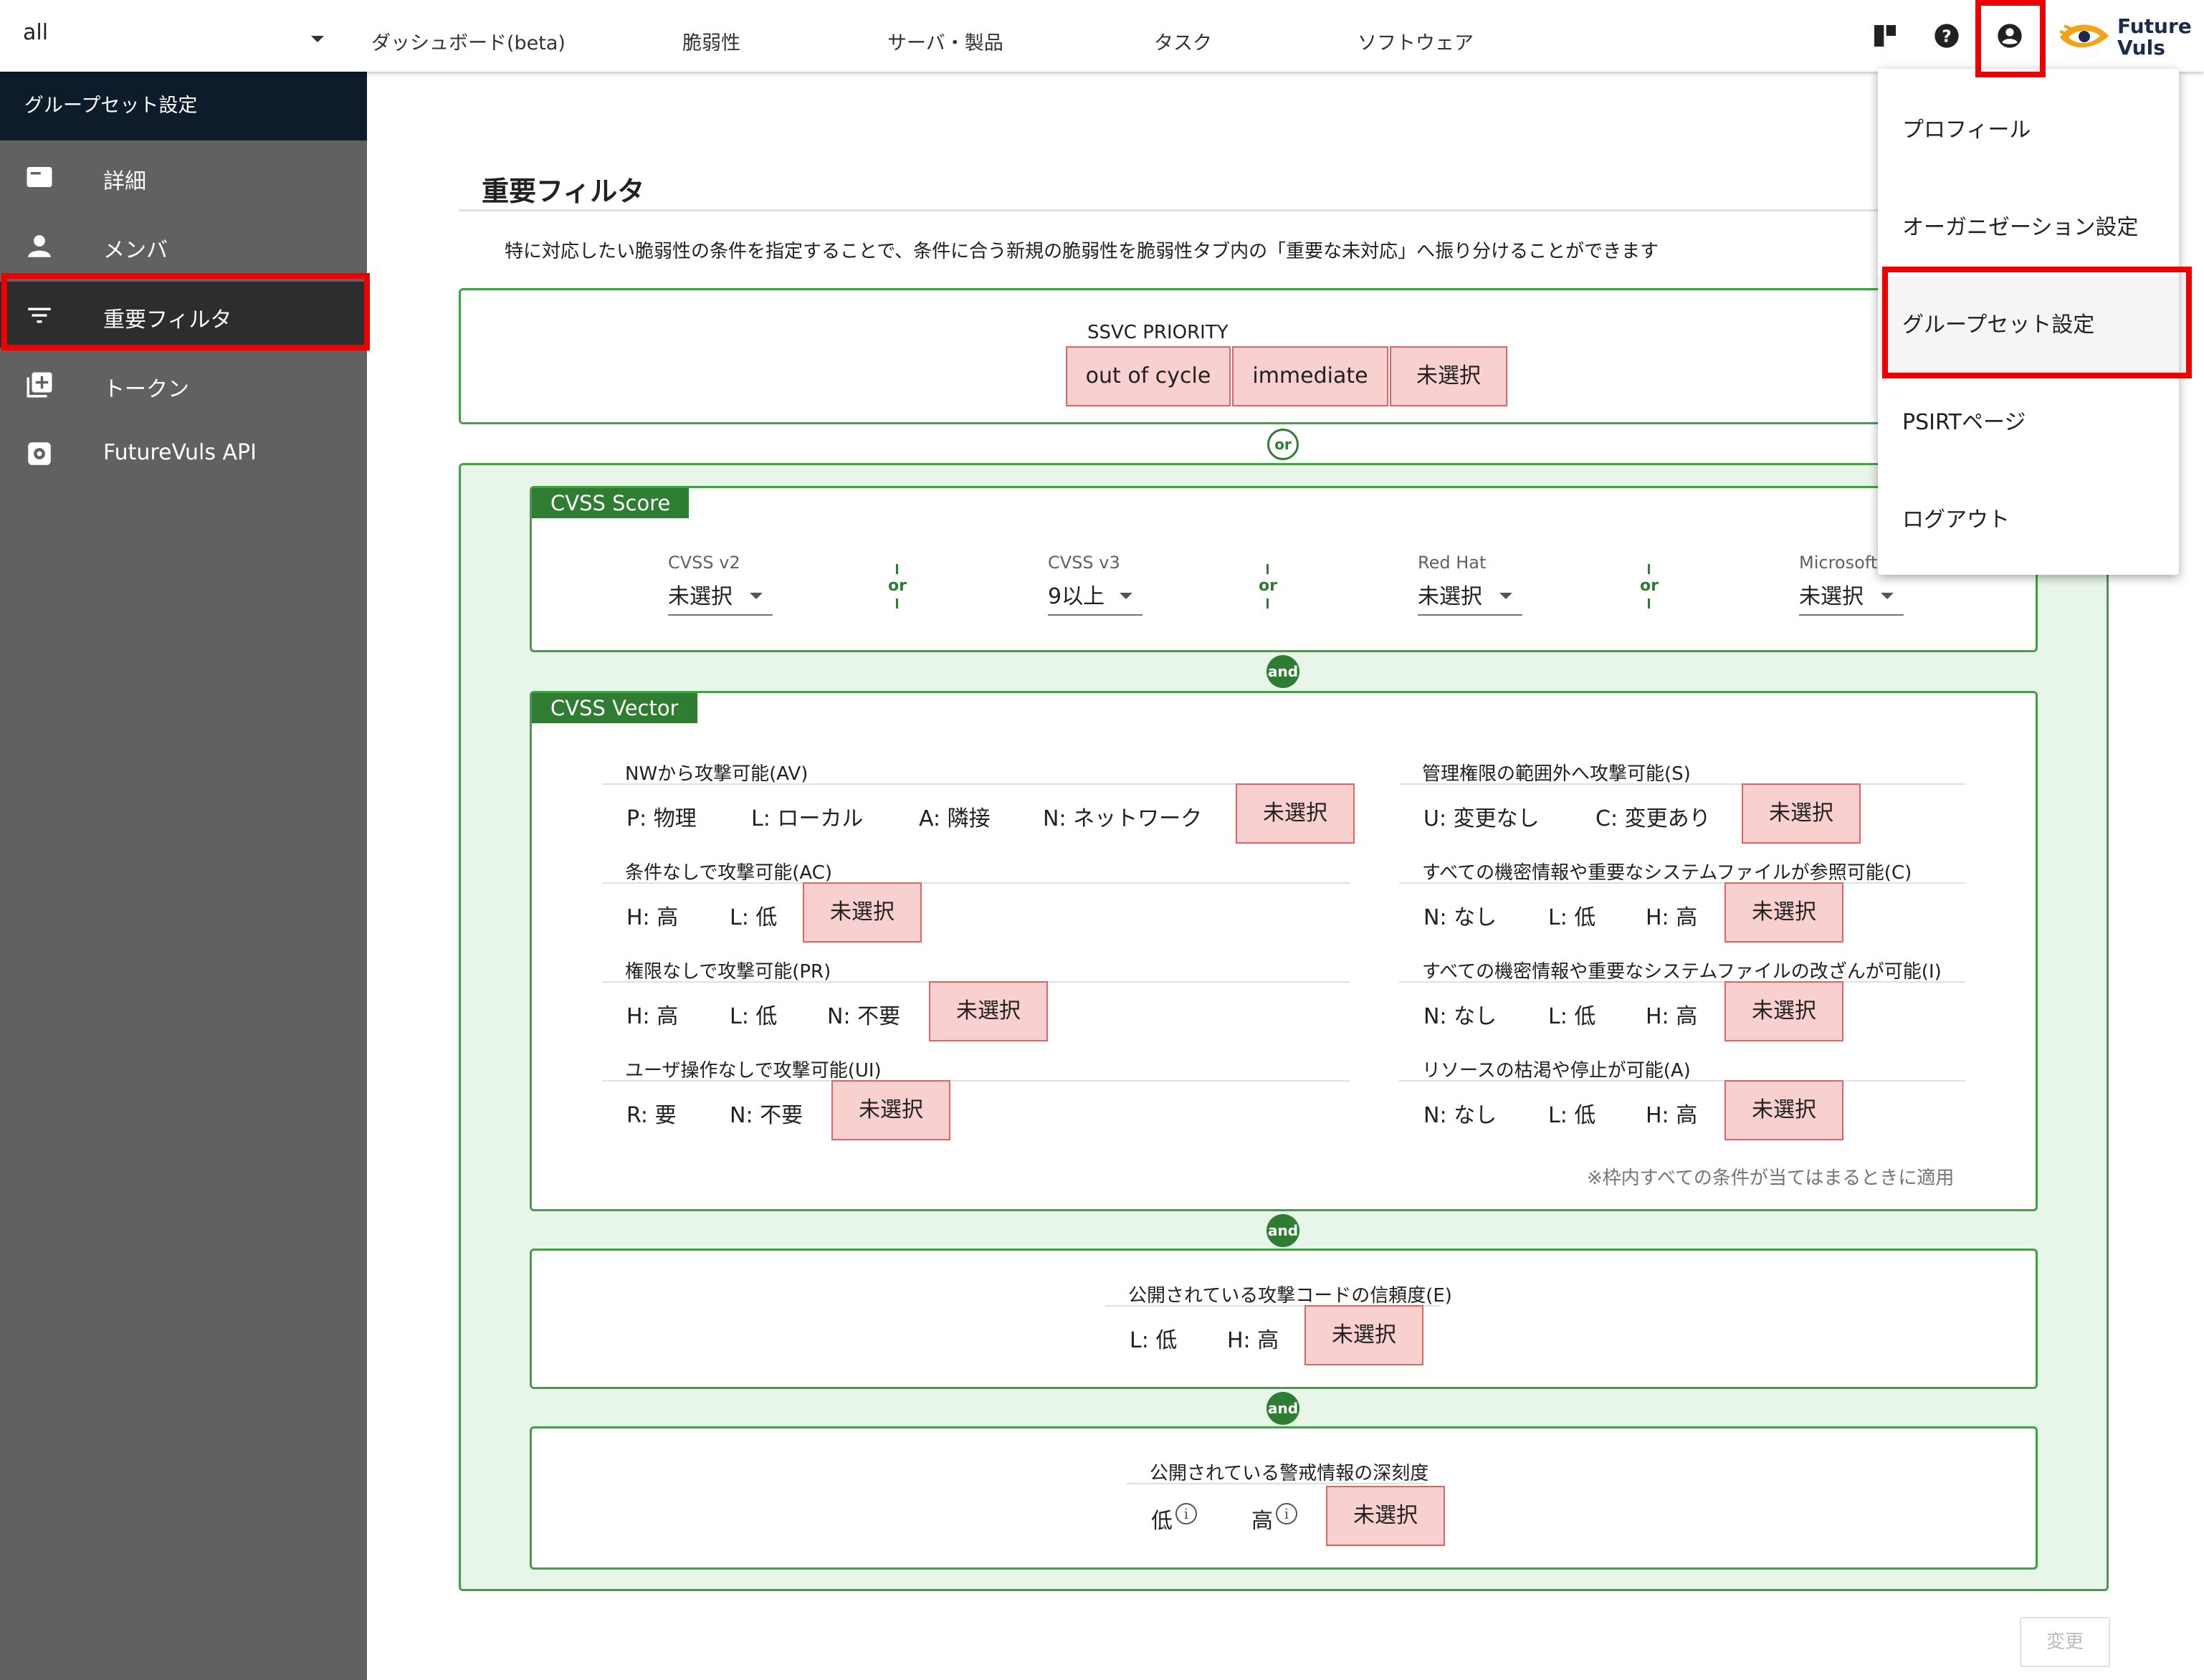 Image resolution: width=2204 pixels, height=1680 pixels. What do you see at coordinates (989, 1011) in the screenshot?
I see `pr-option-unselected: 未選択` at bounding box center [989, 1011].